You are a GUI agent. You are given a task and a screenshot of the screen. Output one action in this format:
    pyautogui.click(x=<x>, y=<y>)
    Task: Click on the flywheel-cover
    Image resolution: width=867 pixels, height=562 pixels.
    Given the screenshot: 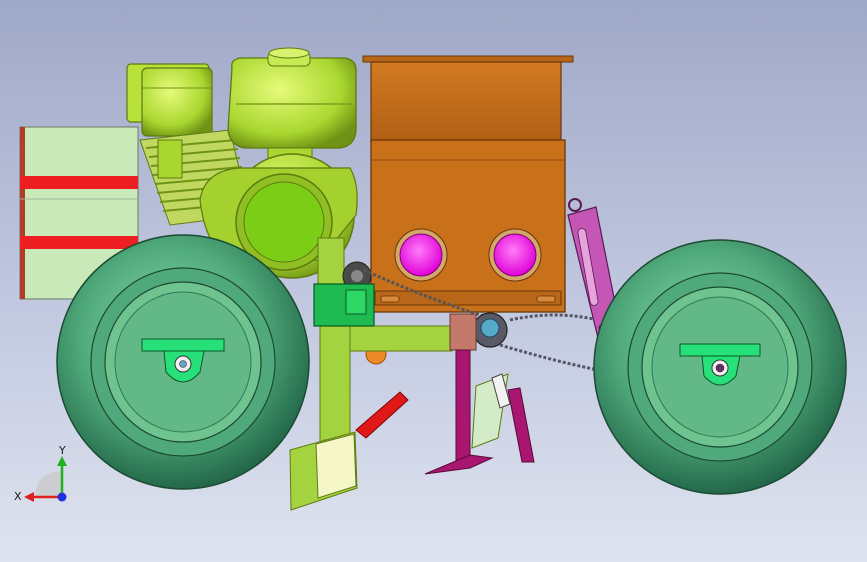 What is the action you would take?
    pyautogui.click(x=284, y=222)
    